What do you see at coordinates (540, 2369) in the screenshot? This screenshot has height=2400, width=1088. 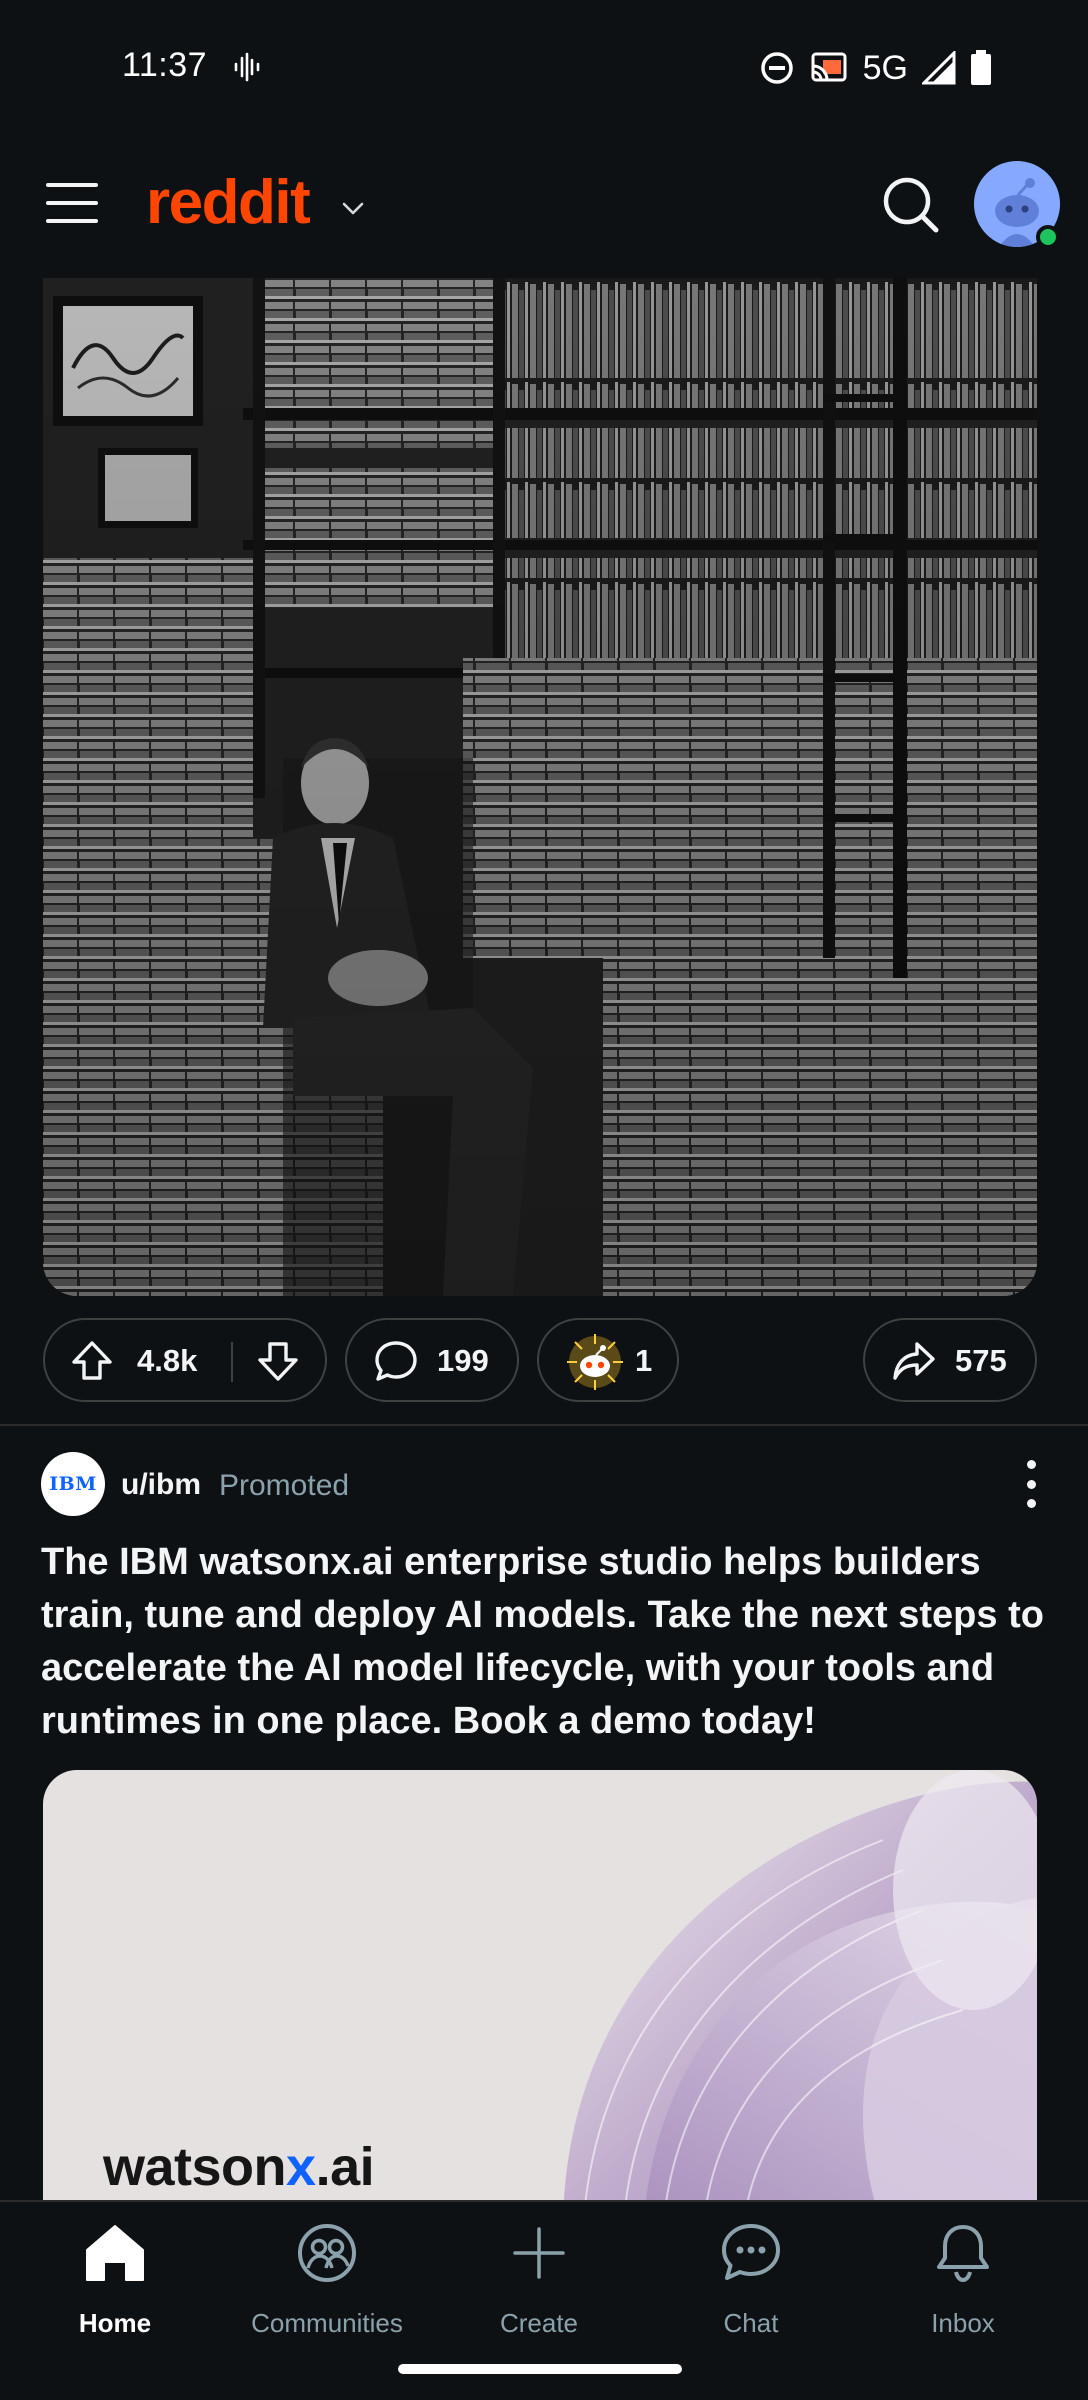 I see `gesture-home-bar` at bounding box center [540, 2369].